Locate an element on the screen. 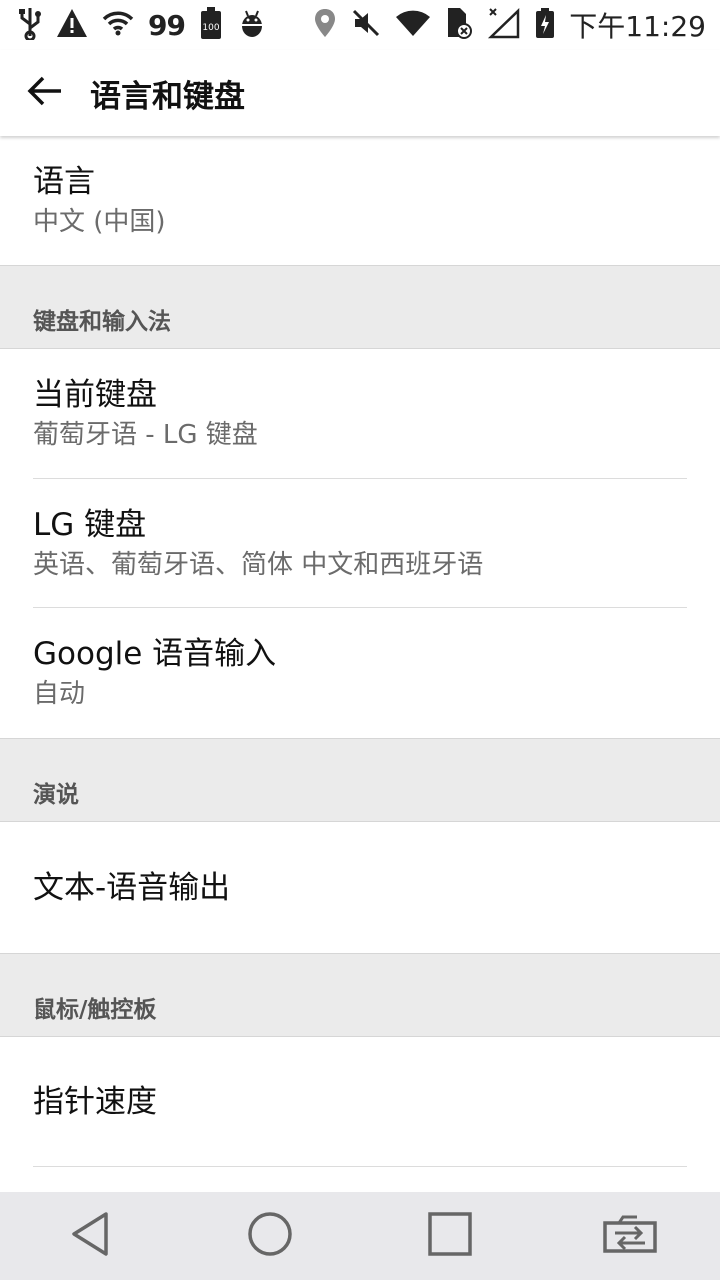 The image size is (720, 1280). setting-current-keyboard: 当前键盘 葡萄牙语 - LG 键盘 is located at coordinates (360, 414).